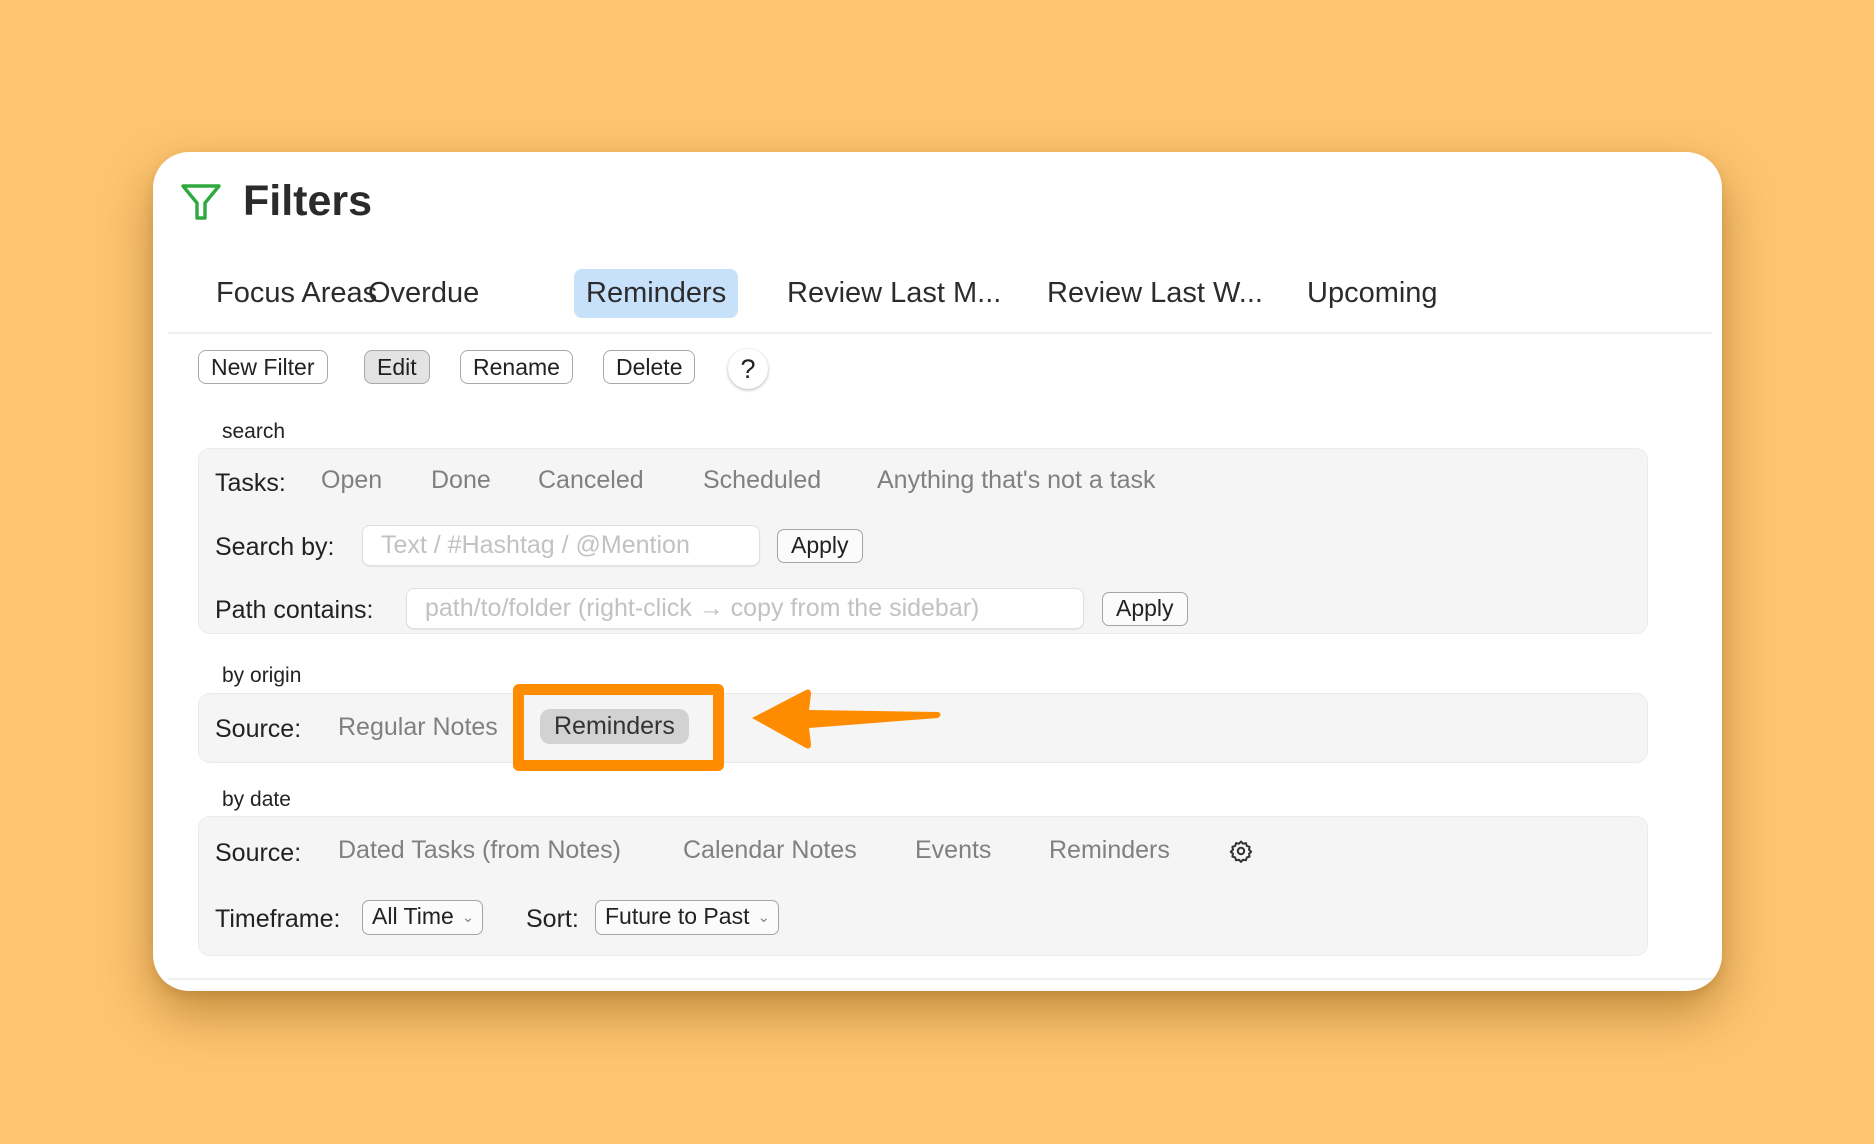 This screenshot has width=1874, height=1144. What do you see at coordinates (614, 726) in the screenshot?
I see `origin-option-reminders: Reminders` at bounding box center [614, 726].